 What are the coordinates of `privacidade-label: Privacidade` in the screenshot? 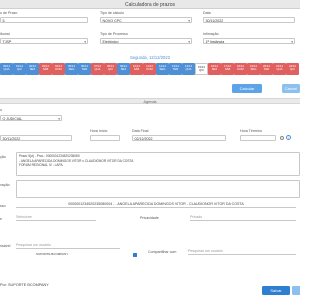 It's located at (149, 218).